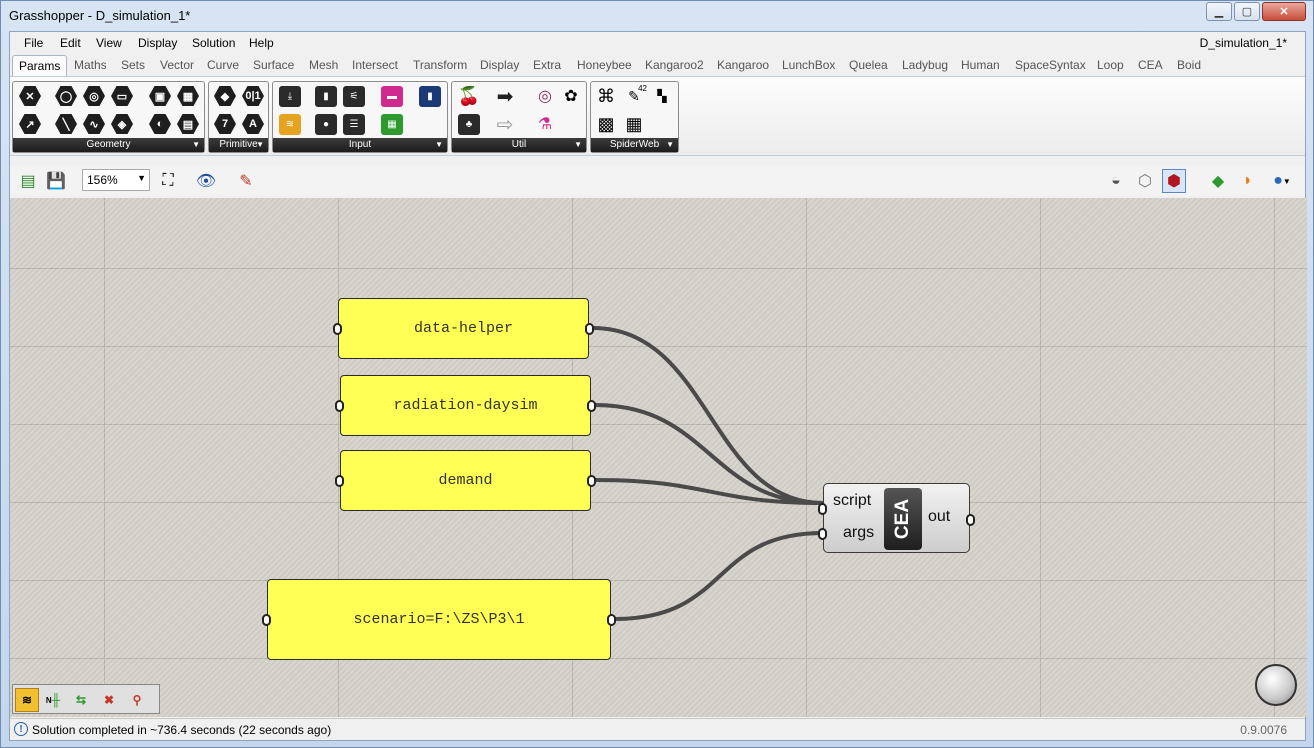 This screenshot has height=748, width=1314. Describe the element at coordinates (33, 43) in the screenshot. I see `menu-file: File` at that location.